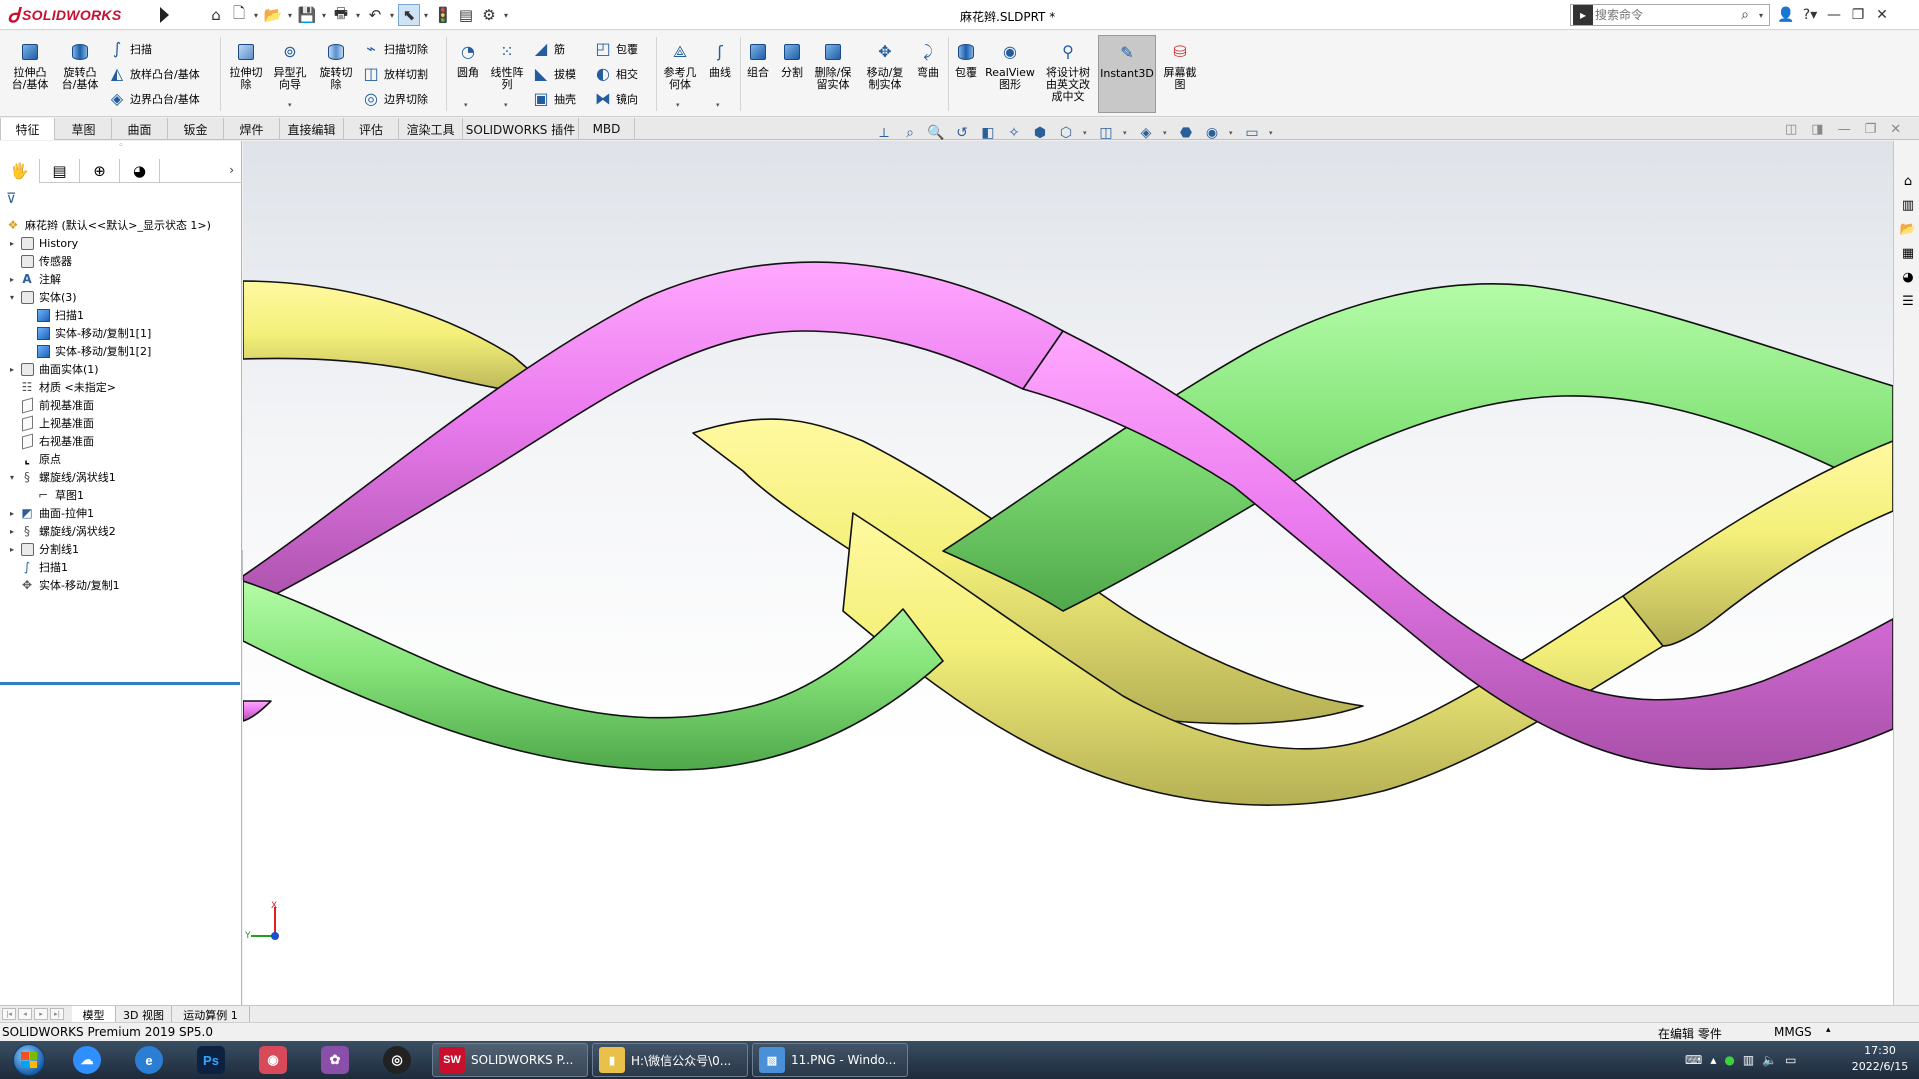 This screenshot has height=1079, width=1919. Describe the element at coordinates (140, 129) in the screenshot. I see `tab-surfaces: 曲面` at that location.